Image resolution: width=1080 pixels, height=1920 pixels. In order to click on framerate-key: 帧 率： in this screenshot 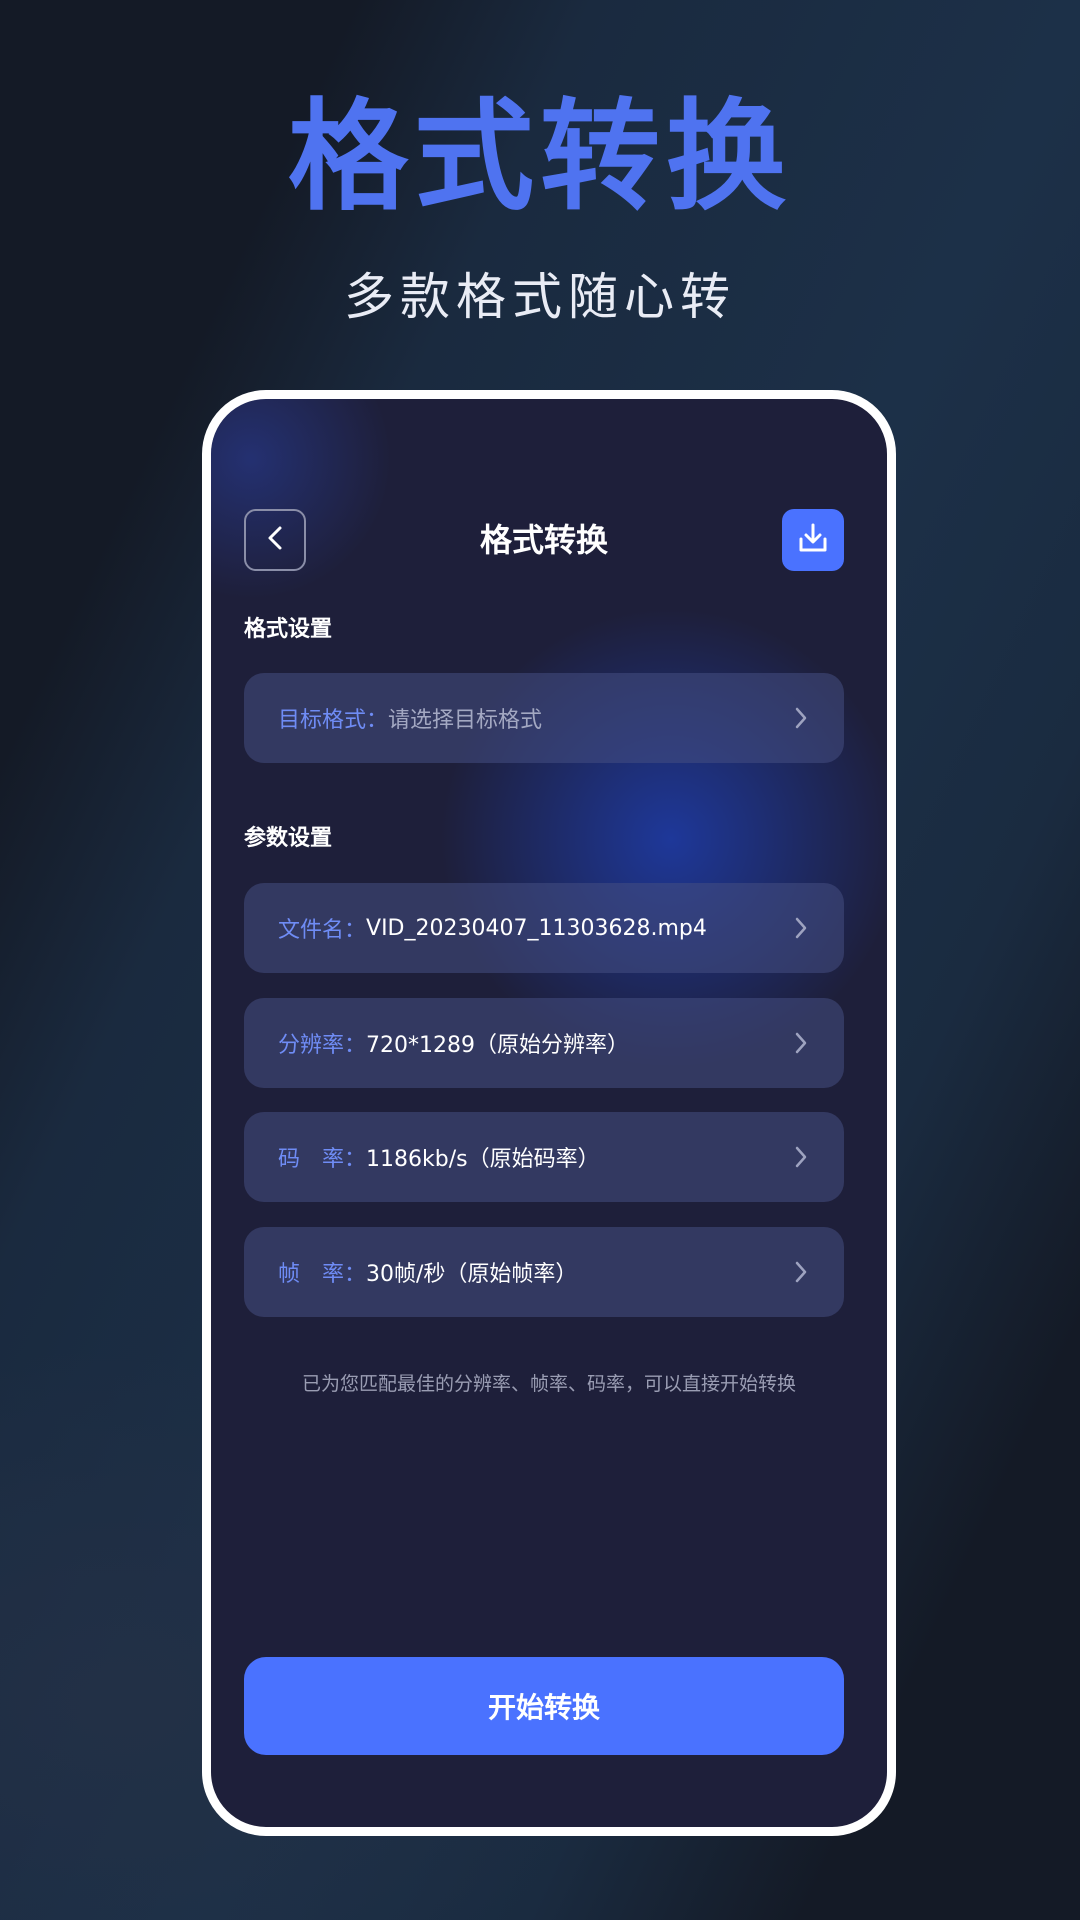, I will do `click(322, 1274)`.